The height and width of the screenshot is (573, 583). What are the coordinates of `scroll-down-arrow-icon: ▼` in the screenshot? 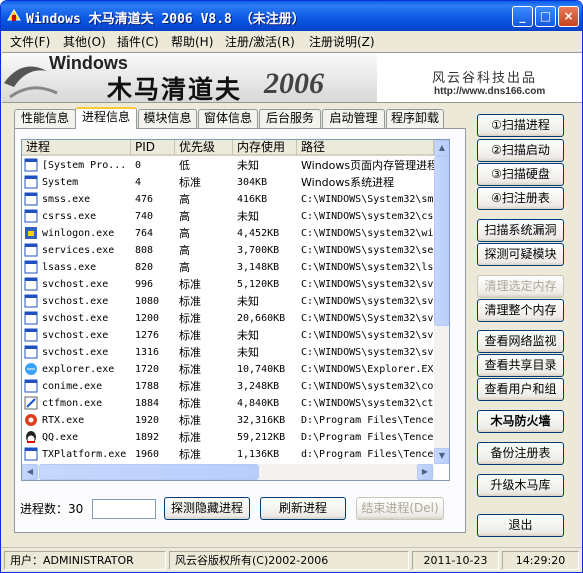 It's located at (441, 456).